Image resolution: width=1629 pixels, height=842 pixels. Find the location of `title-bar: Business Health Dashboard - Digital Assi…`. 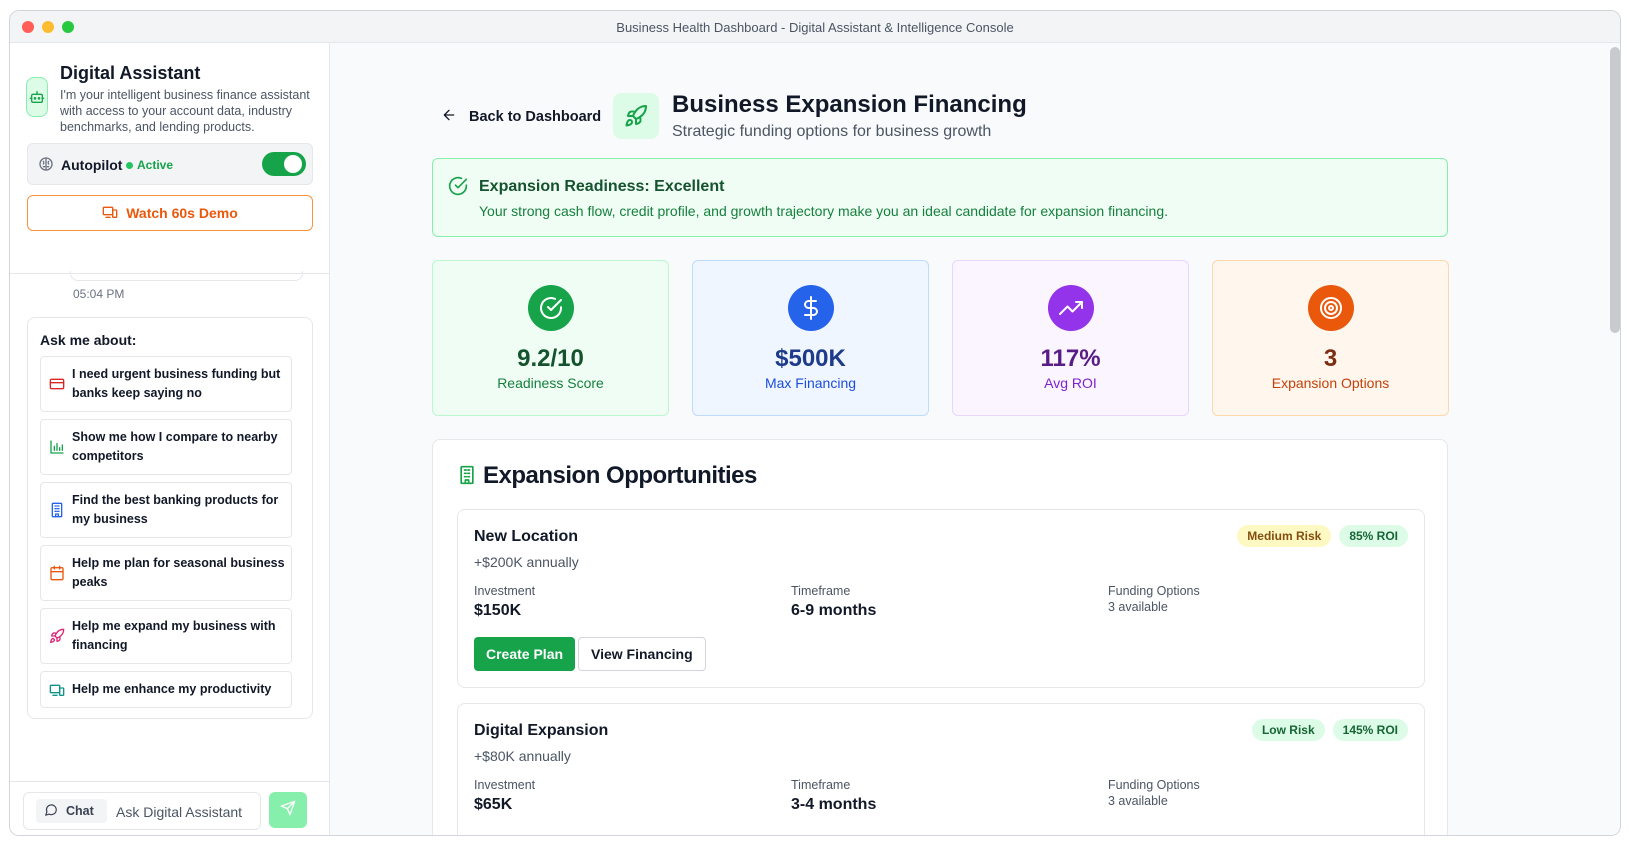

title-bar: Business Health Dashboard - Digital Assi… is located at coordinates (815, 27).